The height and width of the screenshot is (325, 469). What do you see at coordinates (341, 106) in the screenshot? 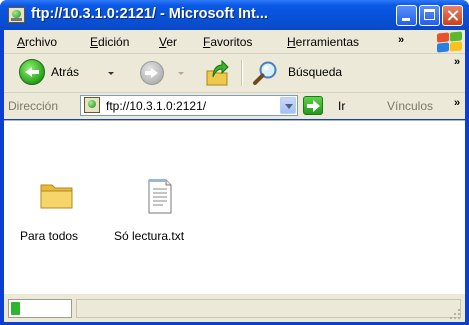
I see `go-button-label: Ir` at bounding box center [341, 106].